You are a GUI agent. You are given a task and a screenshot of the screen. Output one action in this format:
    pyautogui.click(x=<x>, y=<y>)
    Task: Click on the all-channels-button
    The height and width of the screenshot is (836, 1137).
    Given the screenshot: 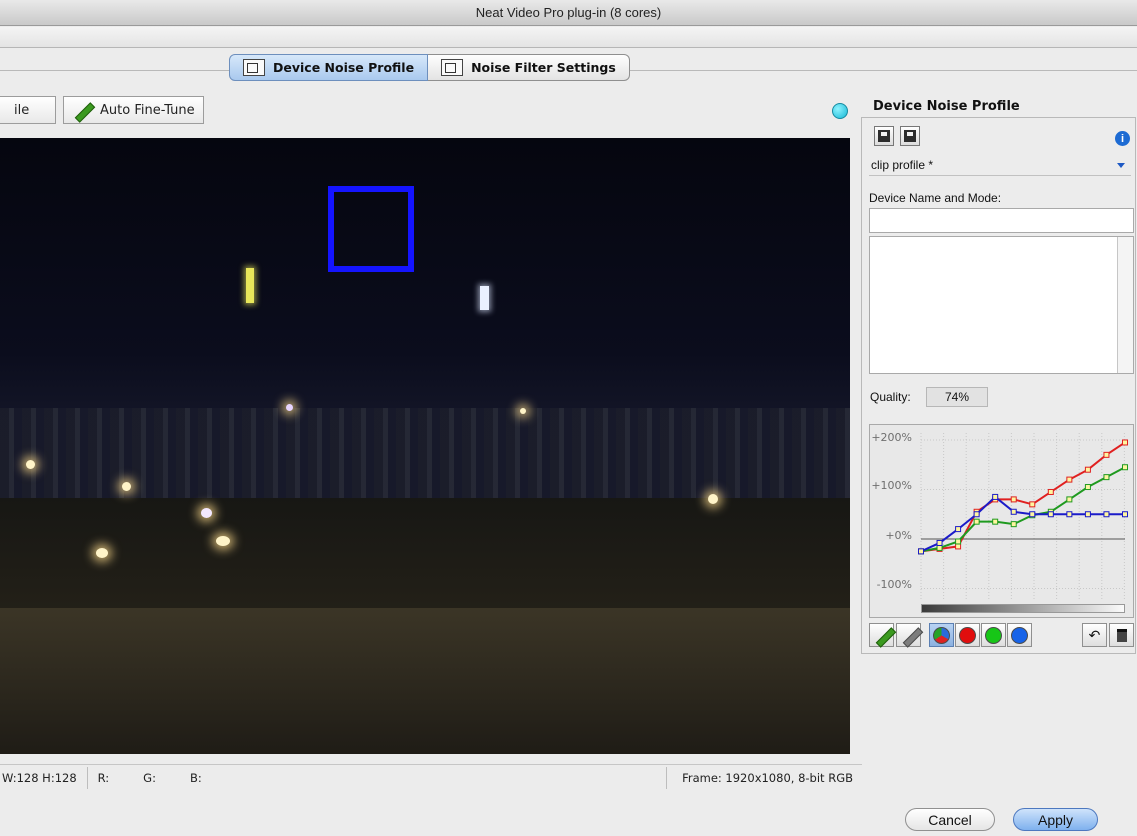 What is the action you would take?
    pyautogui.click(x=941, y=635)
    